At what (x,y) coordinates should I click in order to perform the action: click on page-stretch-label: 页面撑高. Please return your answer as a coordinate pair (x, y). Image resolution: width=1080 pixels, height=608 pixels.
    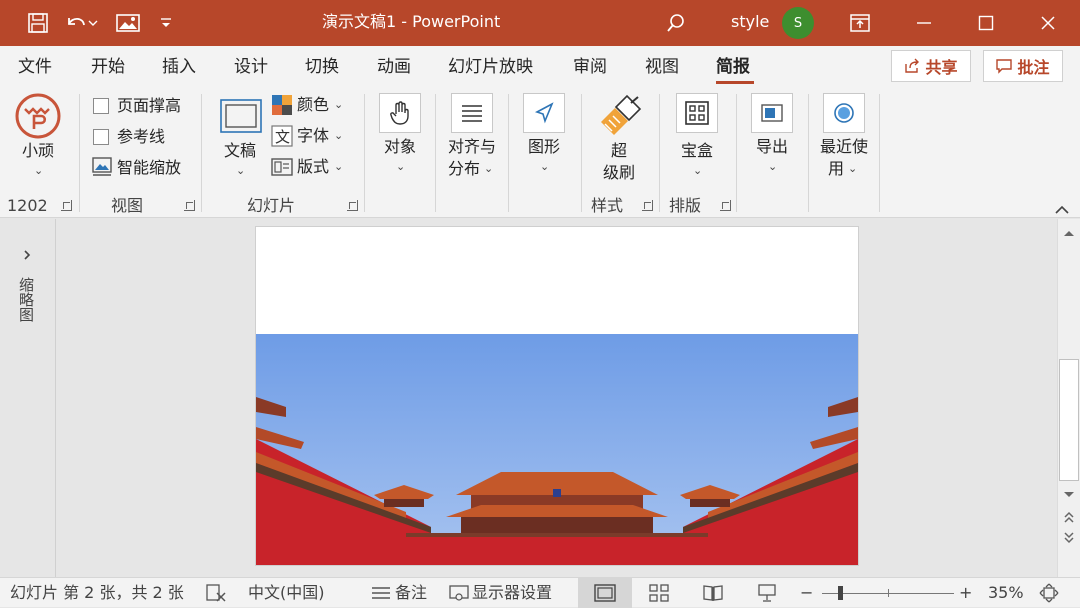
    Looking at the image, I should click on (149, 106).